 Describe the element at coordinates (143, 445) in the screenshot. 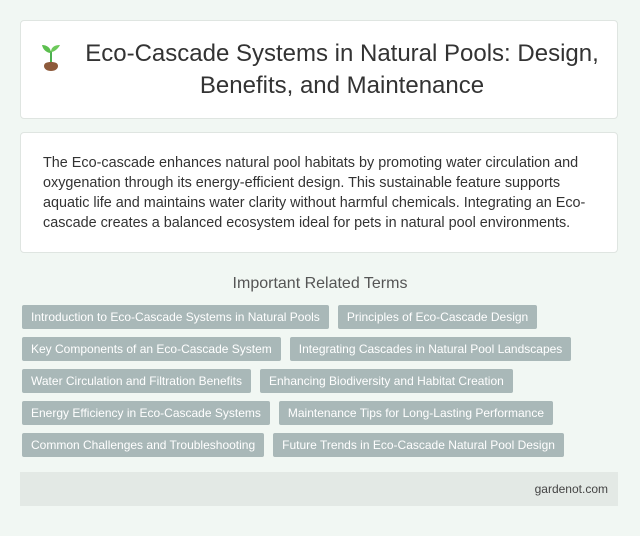

I see `related-term-tag: Common Challenges and Troubleshooting` at that location.